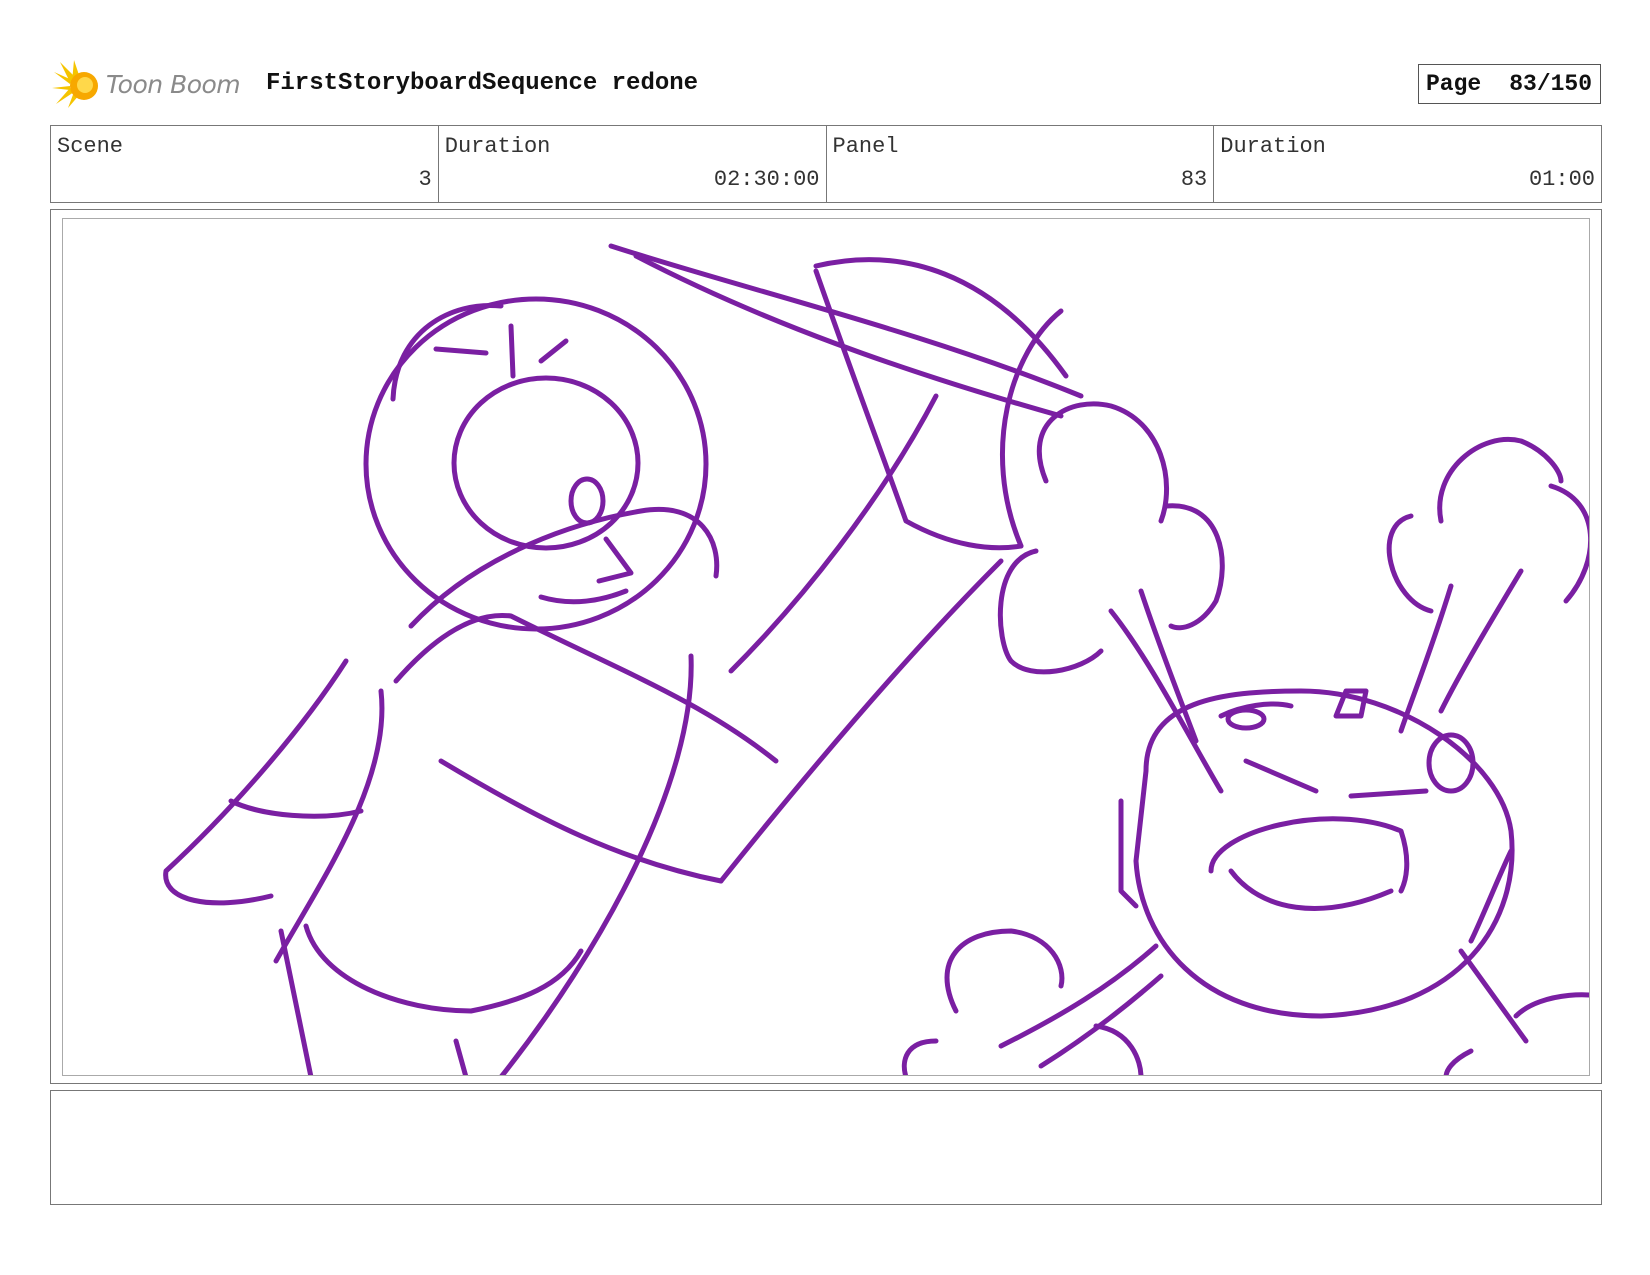 The width and height of the screenshot is (1650, 1275). Describe the element at coordinates (583, 596) in the screenshot. I see `left-character-chin` at that location.